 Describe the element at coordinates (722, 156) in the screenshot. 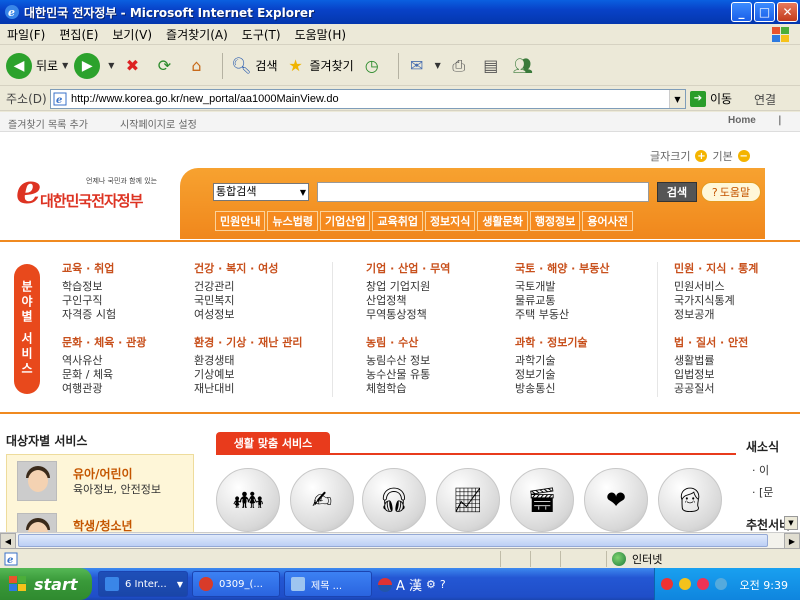

I see `font-reset-label: 기본` at that location.